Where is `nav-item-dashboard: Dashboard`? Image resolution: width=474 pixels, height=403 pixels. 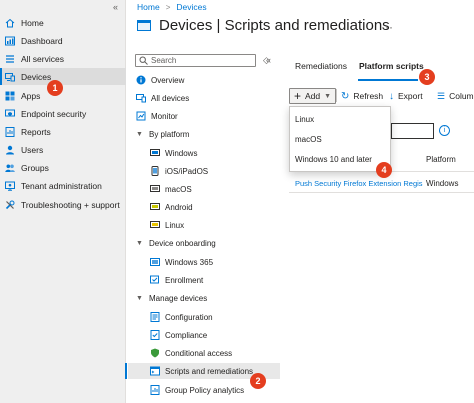 nav-item-dashboard: Dashboard is located at coordinates (63, 40).